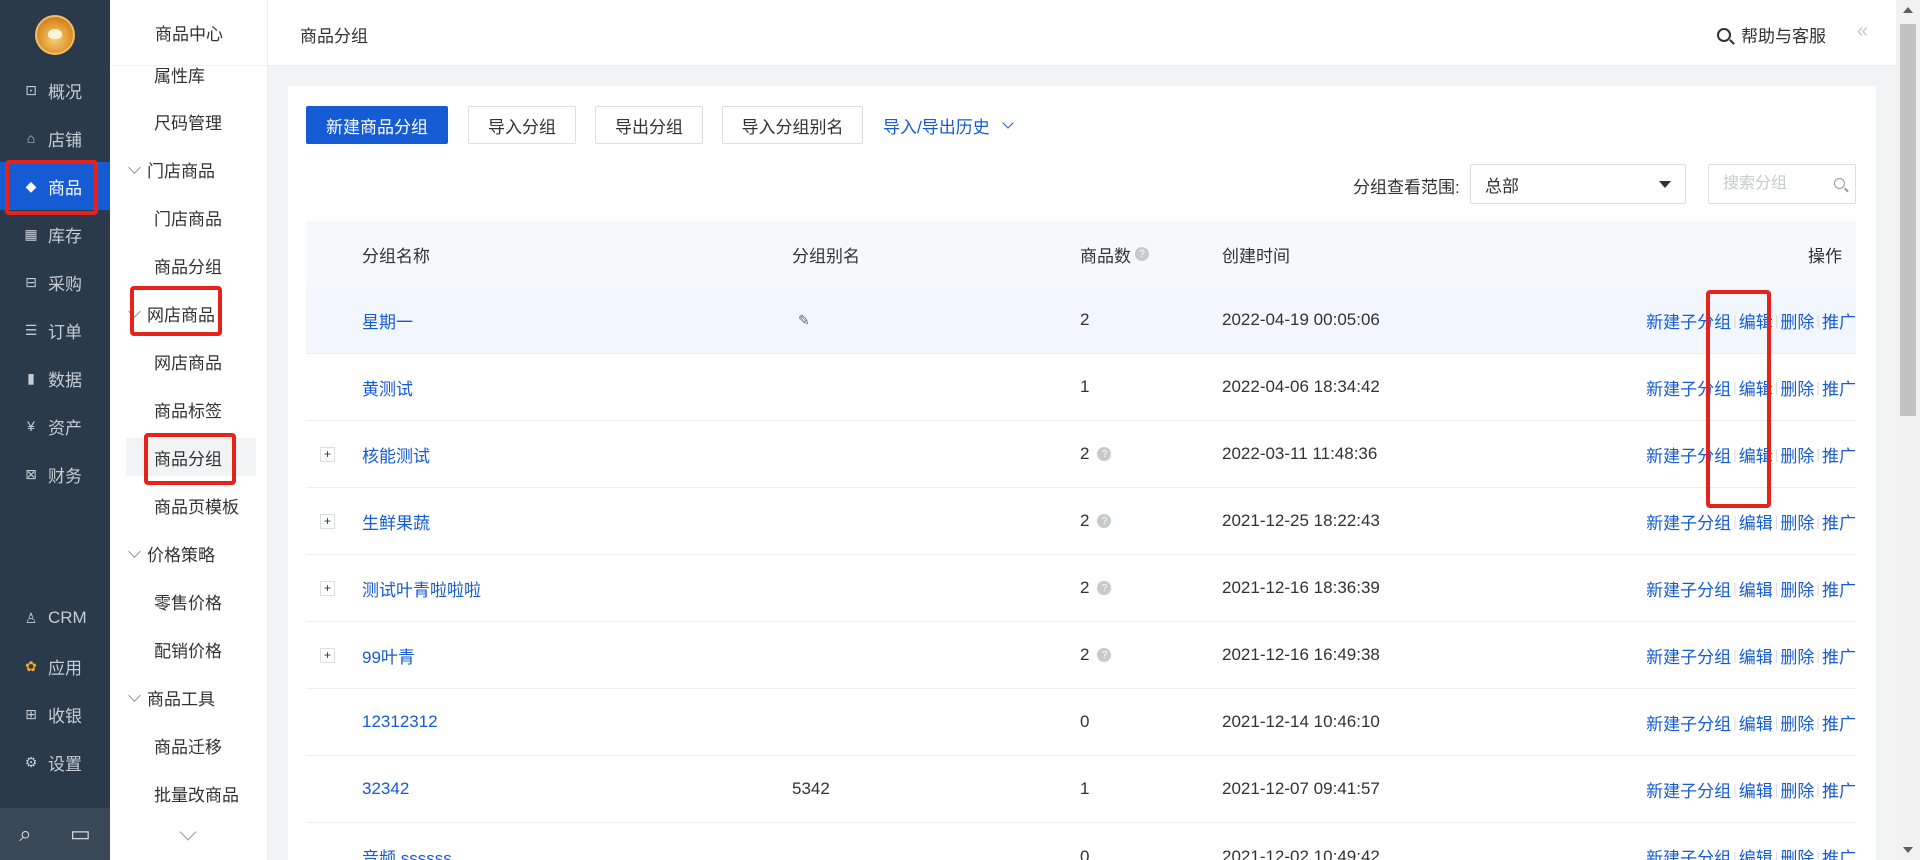 This screenshot has width=1920, height=860. I want to click on sub-item-store-goods: 门店商品, so click(191, 217).